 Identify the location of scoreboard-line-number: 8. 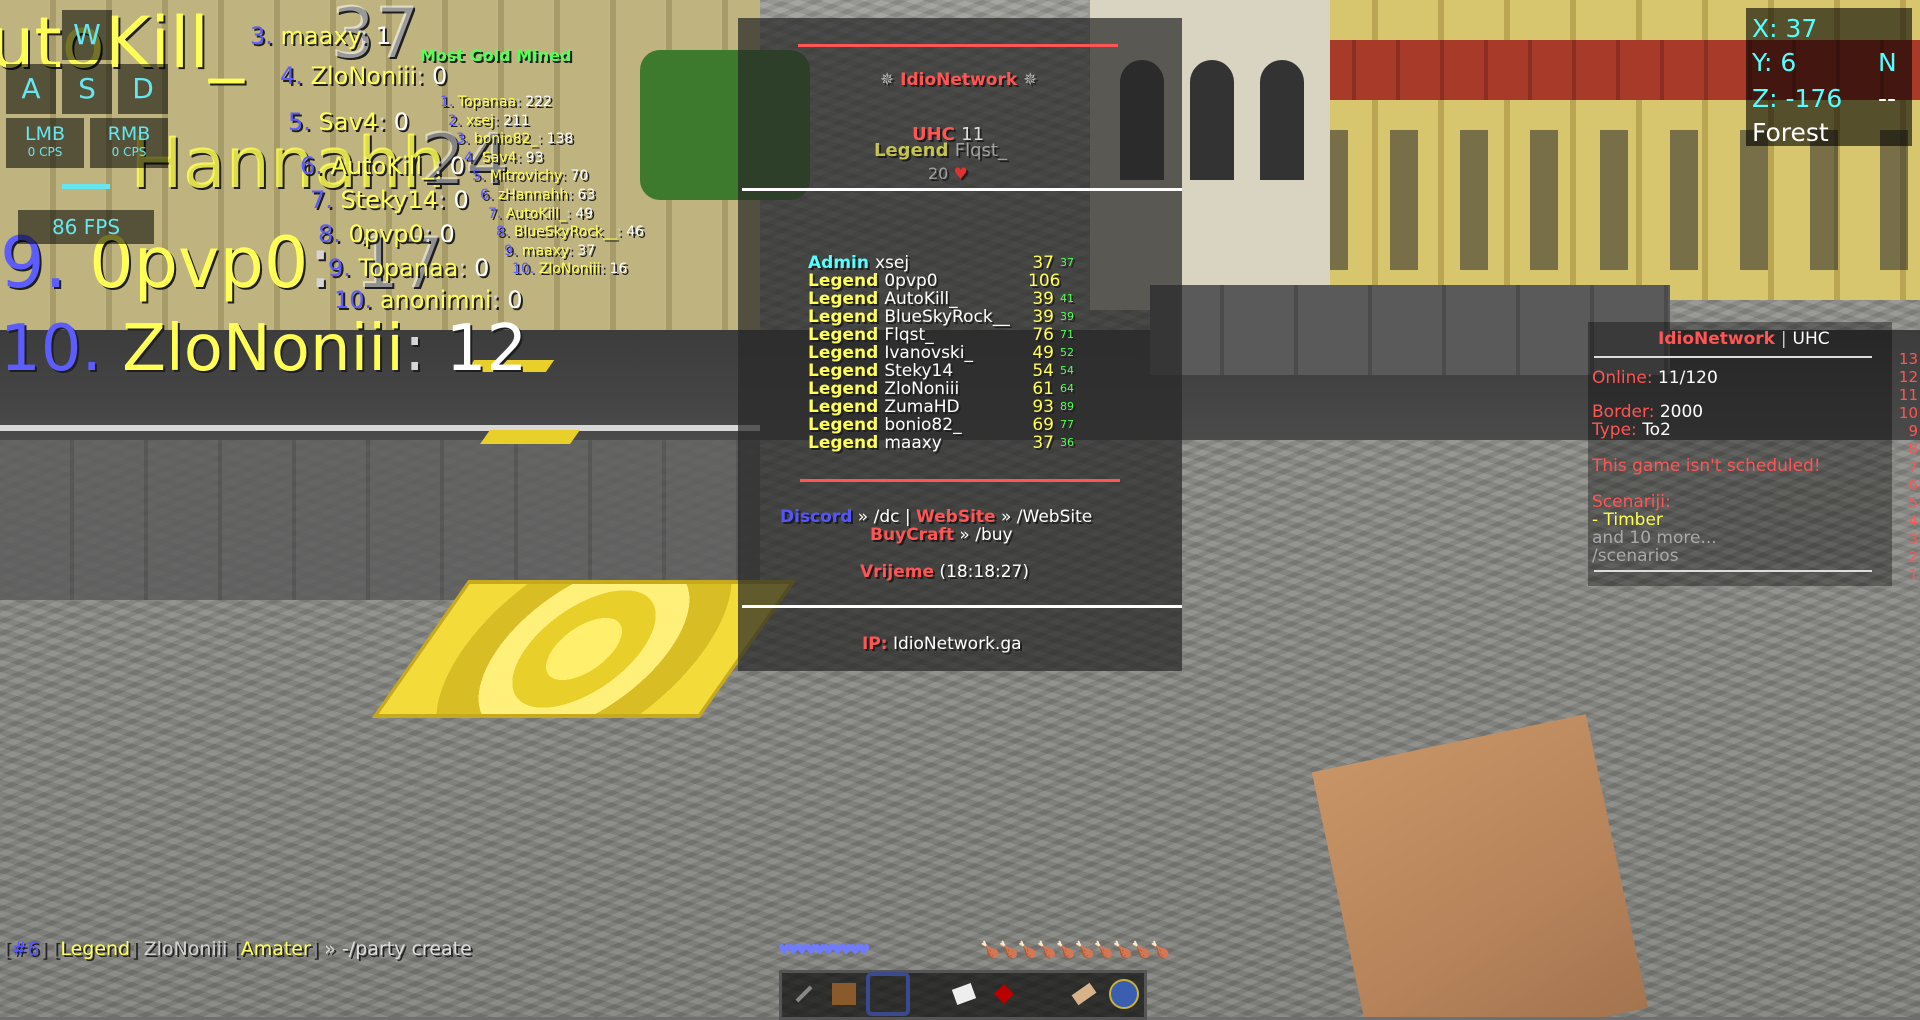
(1913, 449).